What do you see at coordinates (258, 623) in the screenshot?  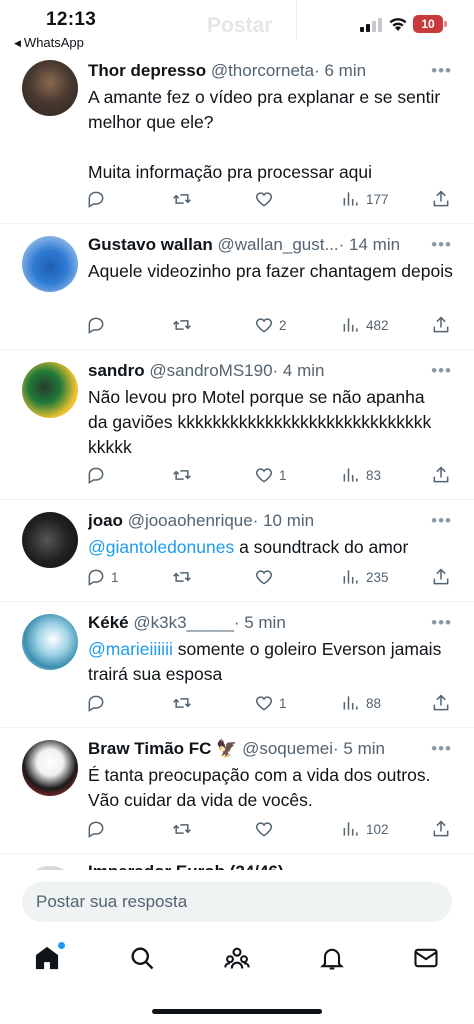 I see `tweet-header: Kéké @k3k3_____· 5 min` at bounding box center [258, 623].